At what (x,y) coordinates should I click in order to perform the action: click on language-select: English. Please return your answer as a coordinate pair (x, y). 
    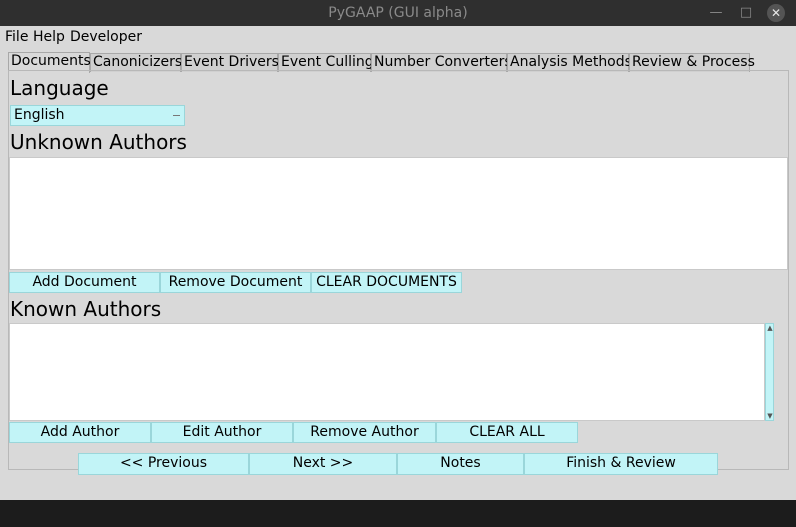
    Looking at the image, I should click on (97, 115).